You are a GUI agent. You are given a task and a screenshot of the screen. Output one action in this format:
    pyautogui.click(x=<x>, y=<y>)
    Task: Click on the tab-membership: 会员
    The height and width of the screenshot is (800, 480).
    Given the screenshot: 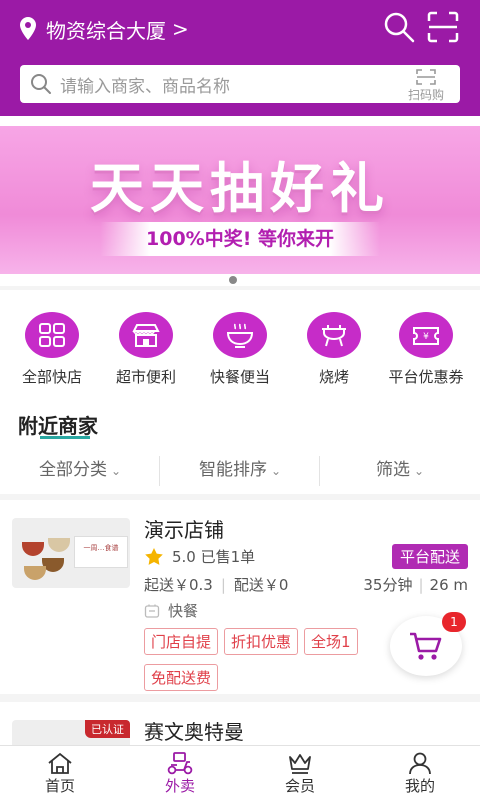 What is the action you would take?
    pyautogui.click(x=300, y=773)
    